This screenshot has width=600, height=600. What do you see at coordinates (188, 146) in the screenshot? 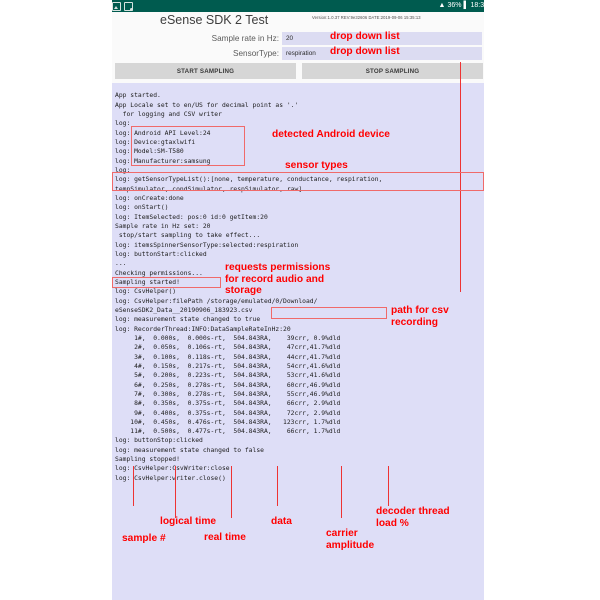
I see `highlight-box-device-info` at bounding box center [188, 146].